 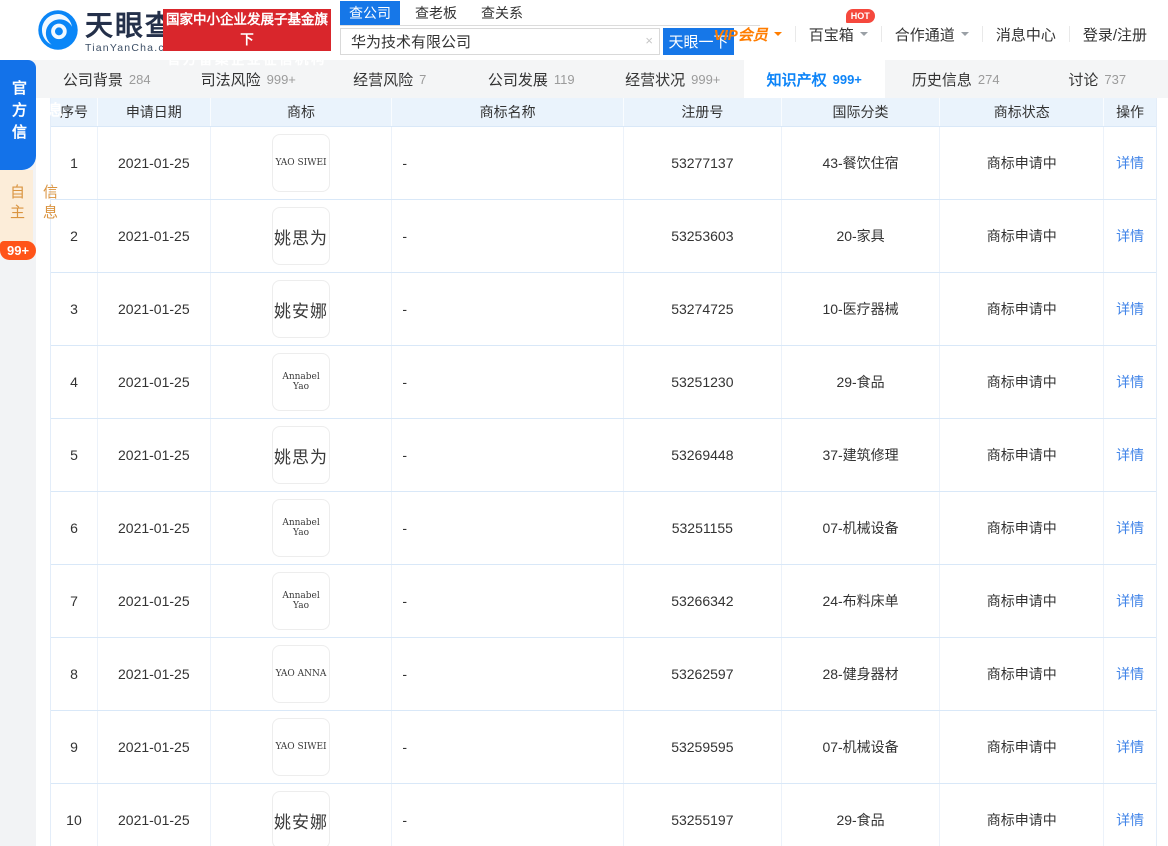 What do you see at coordinates (655, 80) in the screenshot?
I see `nav-tab-label: 经营状况` at bounding box center [655, 80].